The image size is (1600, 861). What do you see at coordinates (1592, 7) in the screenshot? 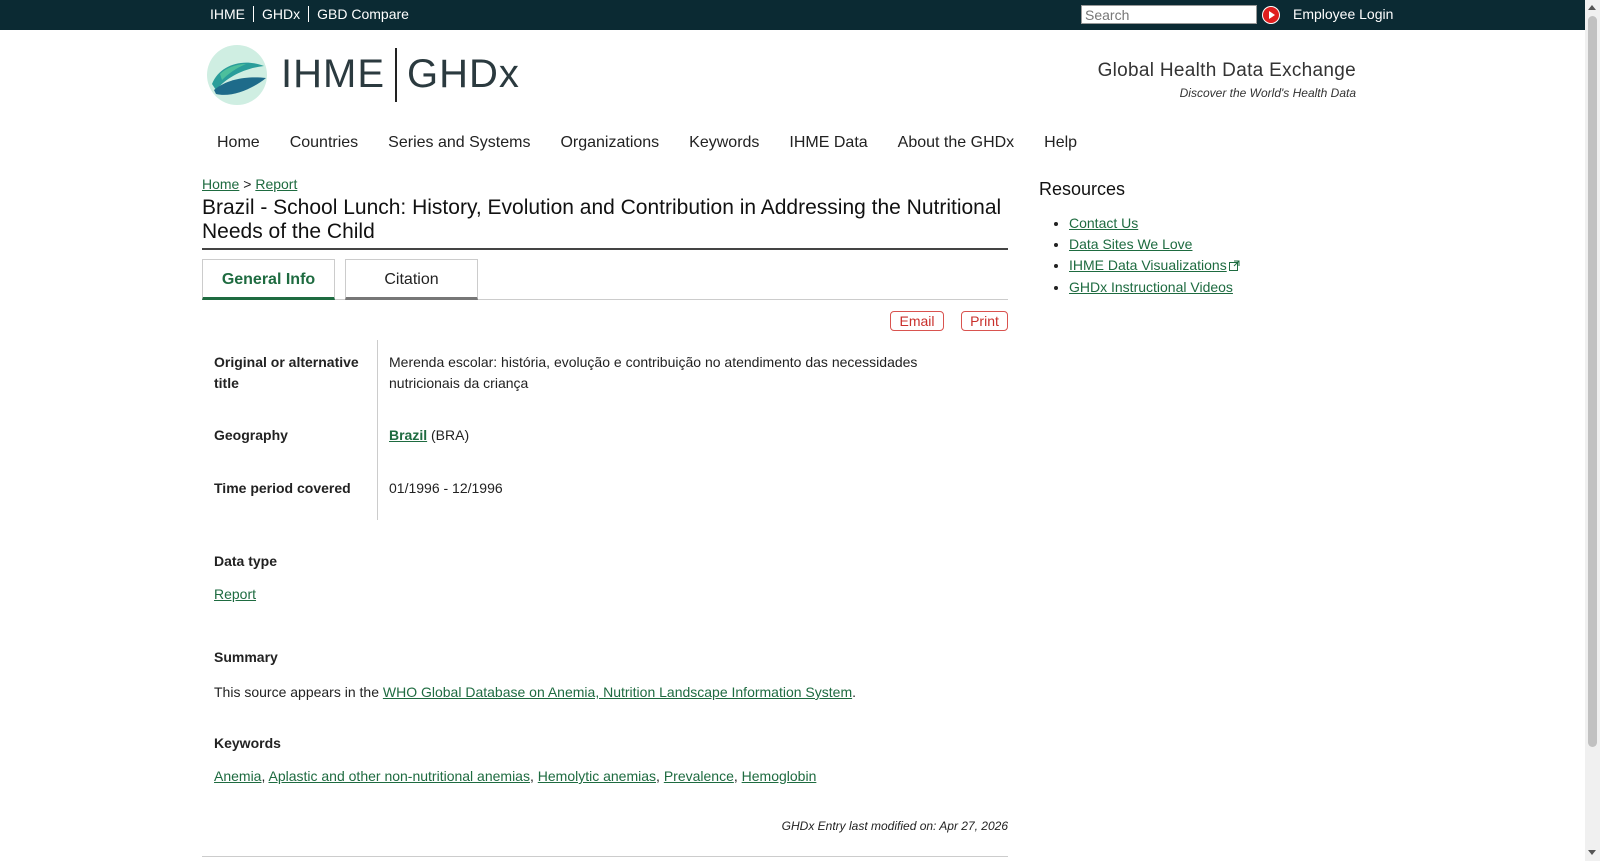
I see `scroll-up-arrow-icon` at bounding box center [1592, 7].